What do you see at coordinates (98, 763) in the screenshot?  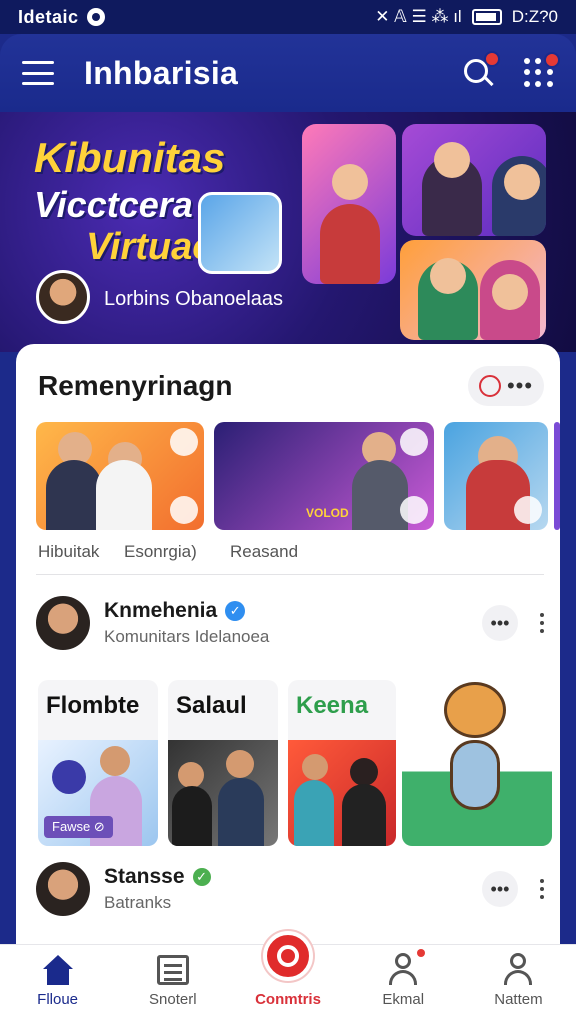 I see `content-card: Flombte Fawse ⊘` at bounding box center [98, 763].